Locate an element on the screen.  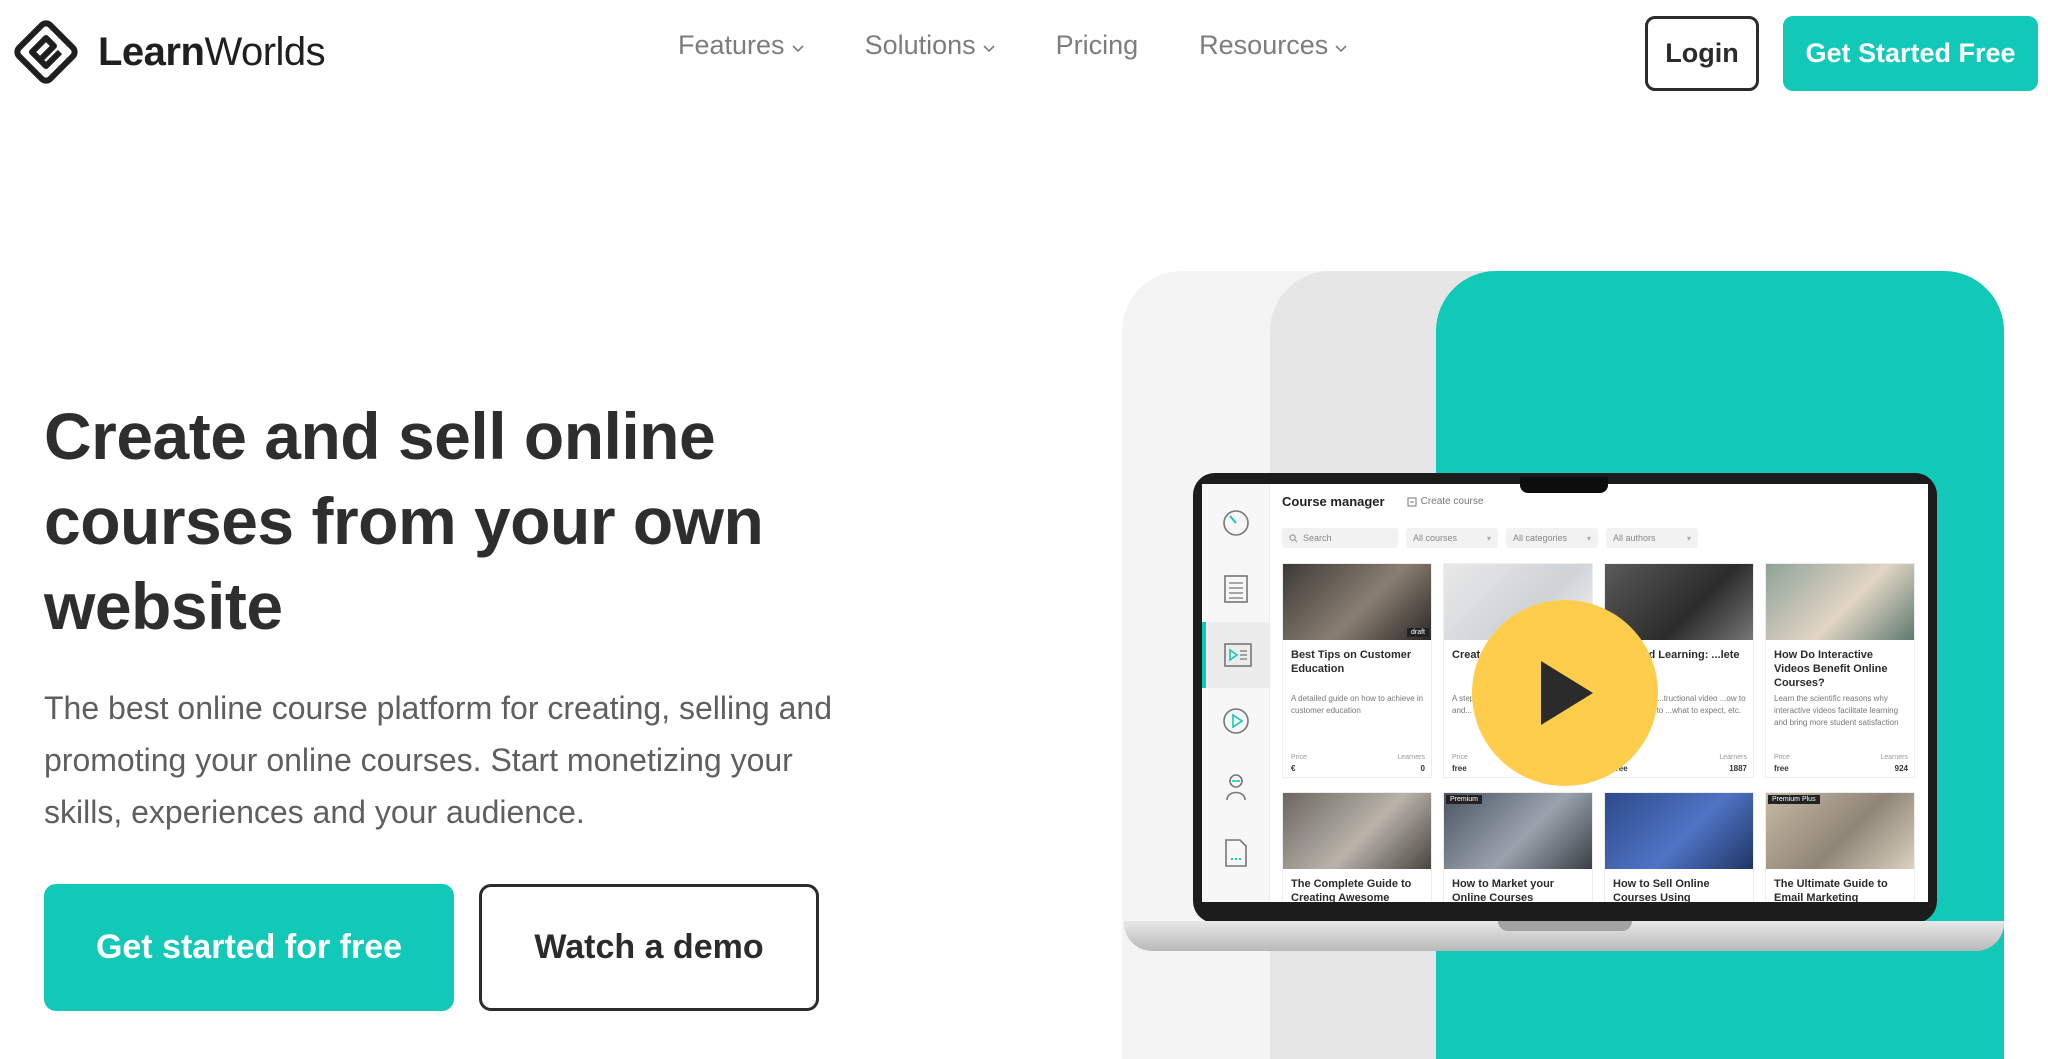
filter-all-courses: All courses ▾ is located at coordinates (1452, 538).